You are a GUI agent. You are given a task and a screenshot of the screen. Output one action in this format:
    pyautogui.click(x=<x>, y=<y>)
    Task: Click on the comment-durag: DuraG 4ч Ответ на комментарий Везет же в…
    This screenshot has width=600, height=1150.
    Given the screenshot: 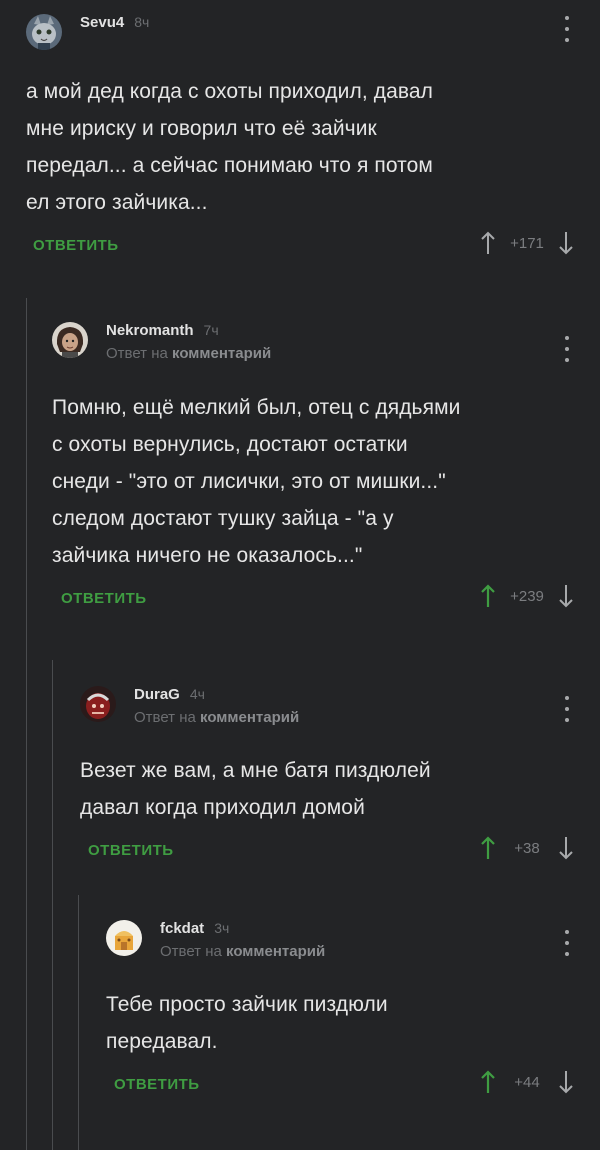 What is the action you would take?
    pyautogui.click(x=340, y=779)
    